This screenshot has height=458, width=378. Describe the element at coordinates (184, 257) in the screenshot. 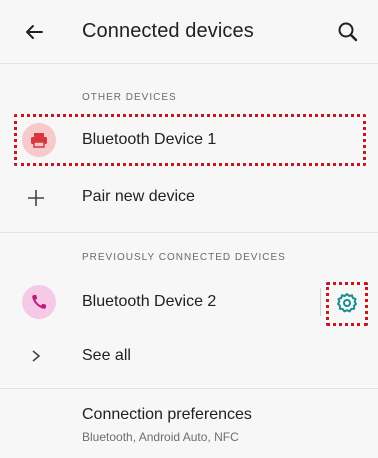

I see `section-header-previously-connected: PREVIOUSLY CONNECTED DEVICES` at that location.